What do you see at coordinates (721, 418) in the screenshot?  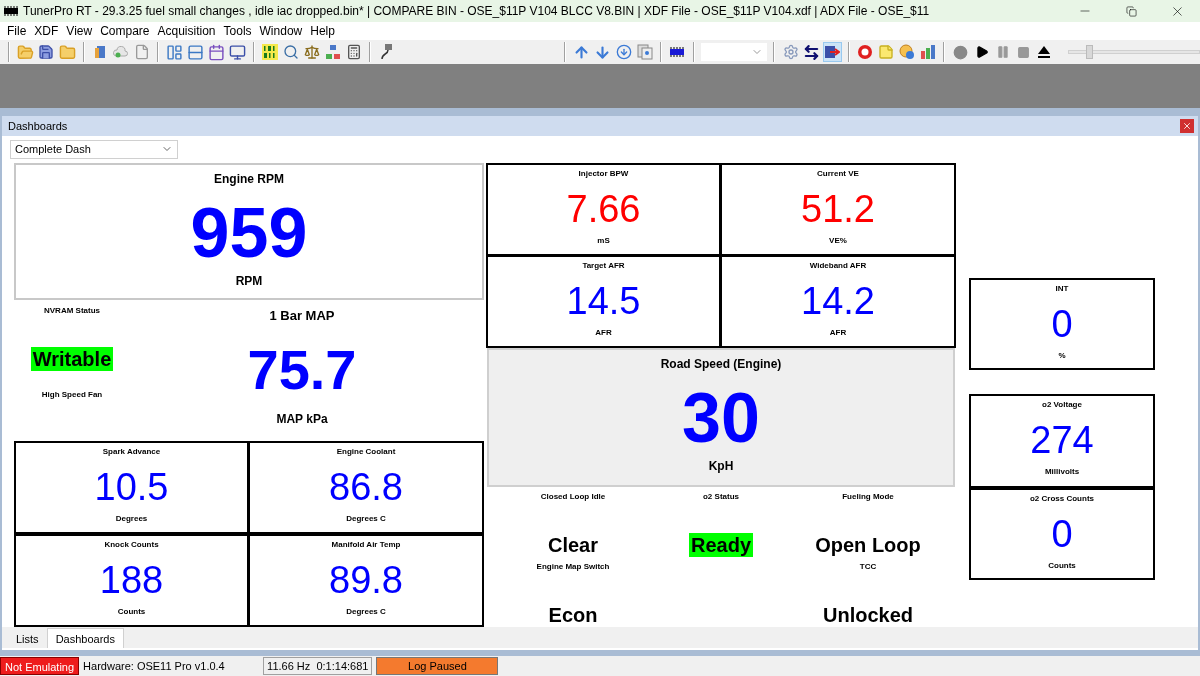 I see `gauge-value: 30` at bounding box center [721, 418].